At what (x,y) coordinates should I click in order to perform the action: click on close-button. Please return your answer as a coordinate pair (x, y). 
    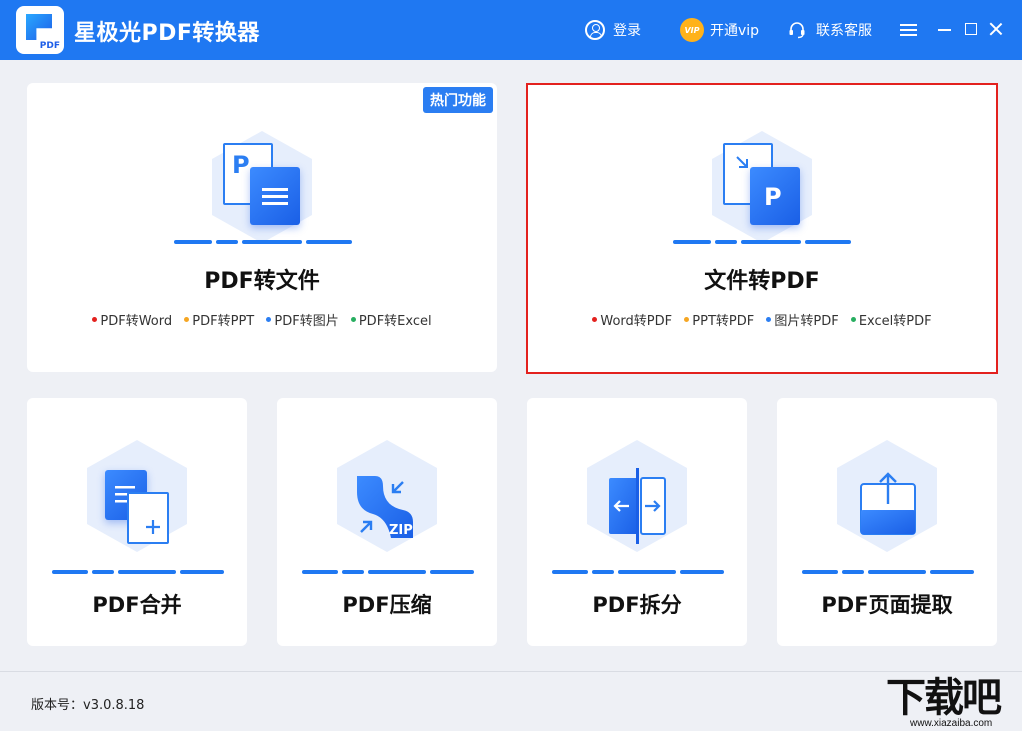
    Looking at the image, I should click on (996, 29).